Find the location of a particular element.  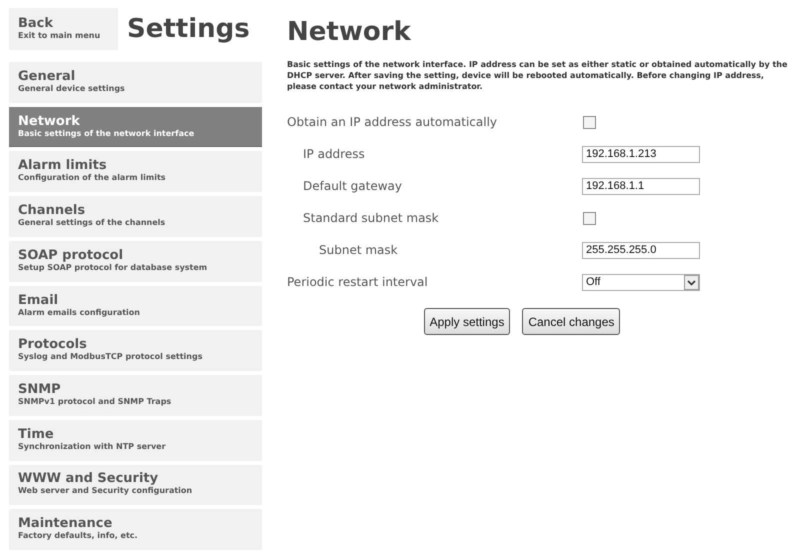

sidebar-item: Protocols Syslog and ModbusTCP protocol settings is located at coordinates (135, 351).